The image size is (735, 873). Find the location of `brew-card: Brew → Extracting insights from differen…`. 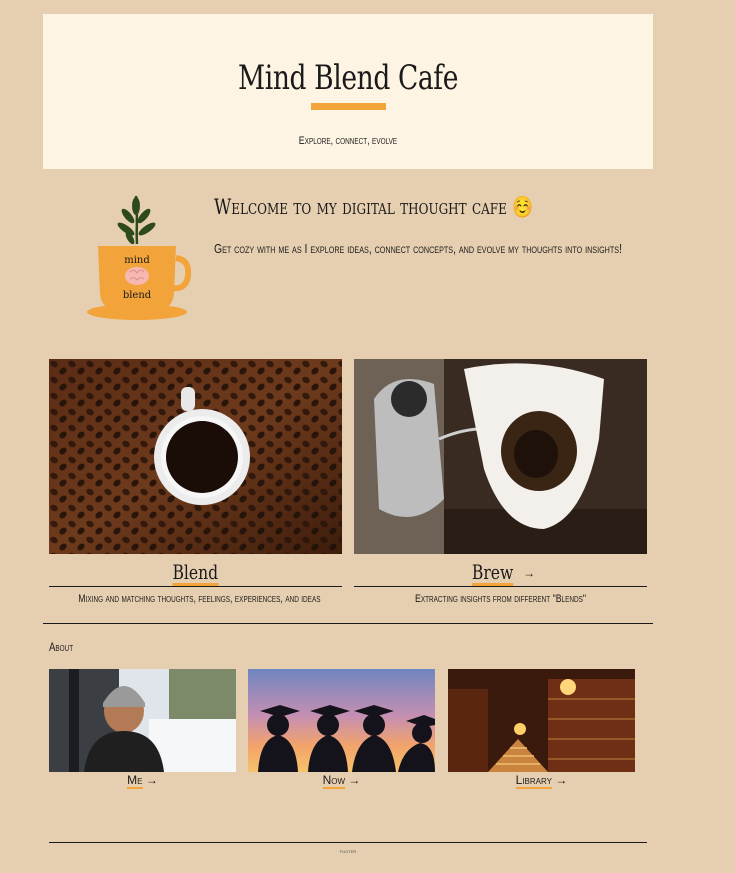

brew-card: Brew → Extracting insights from differen… is located at coordinates (500, 482).